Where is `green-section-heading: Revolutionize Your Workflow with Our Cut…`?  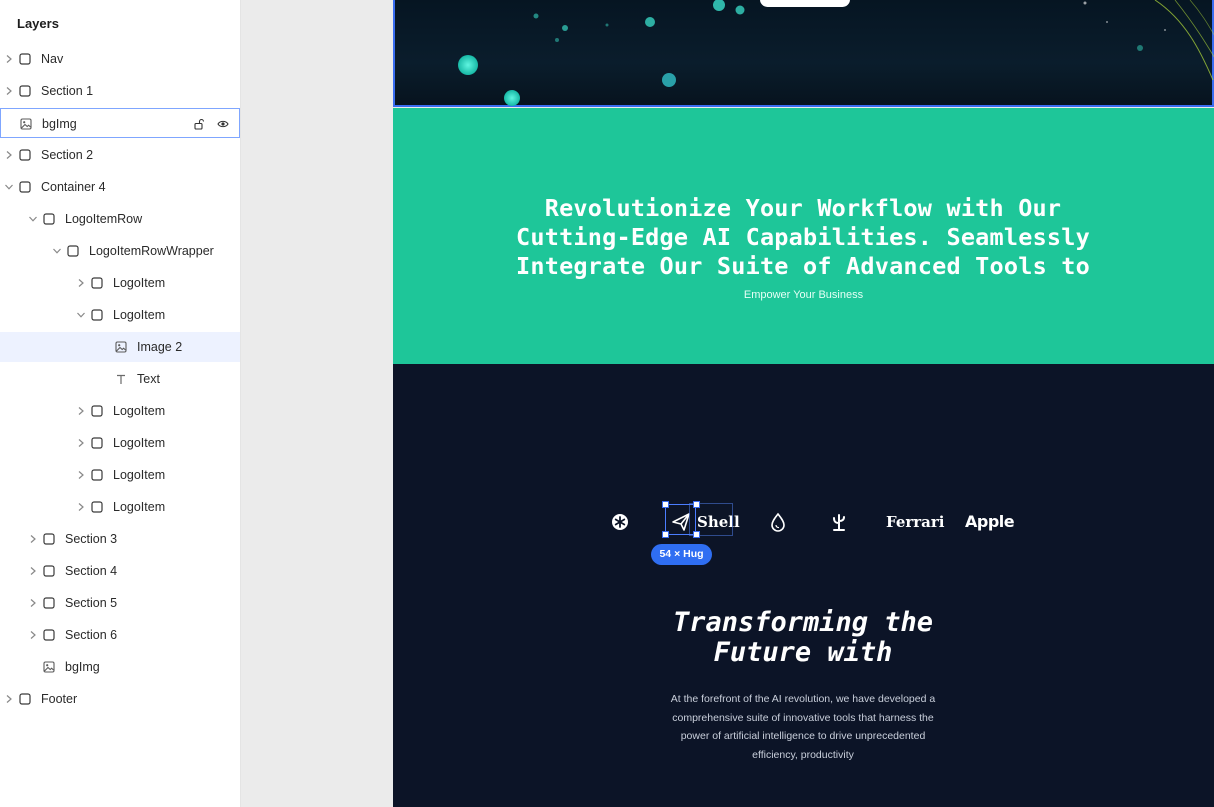 green-section-heading: Revolutionize Your Workflow with Our Cut… is located at coordinates (803, 237).